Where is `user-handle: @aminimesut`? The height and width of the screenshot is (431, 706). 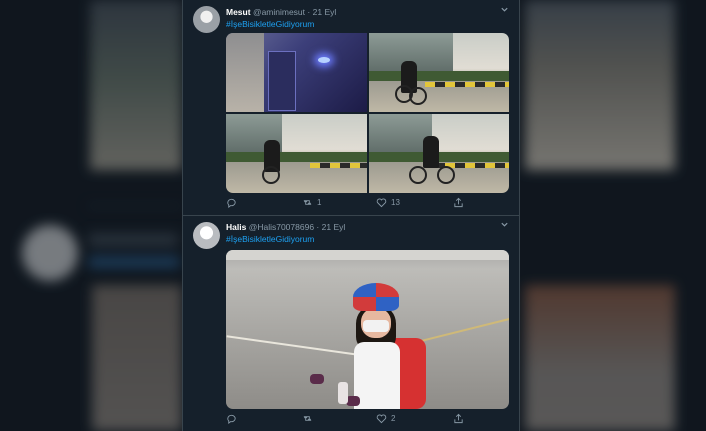 user-handle: @aminimesut is located at coordinates (279, 12).